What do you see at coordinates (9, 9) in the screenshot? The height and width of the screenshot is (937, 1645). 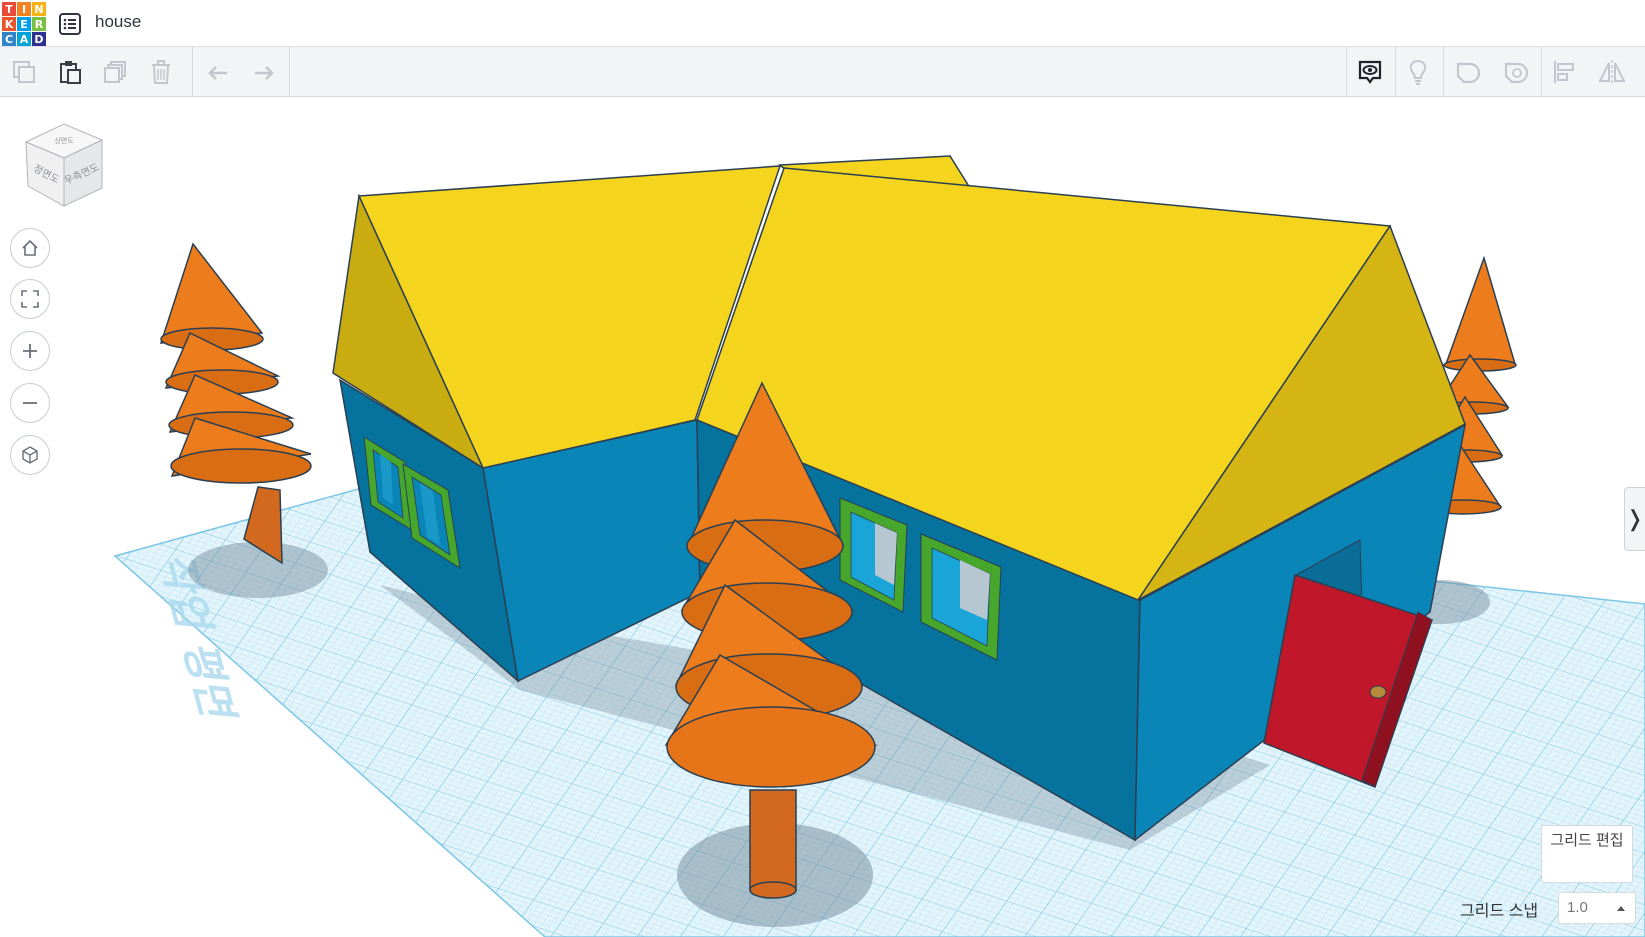 I see `logo-letter: T` at bounding box center [9, 9].